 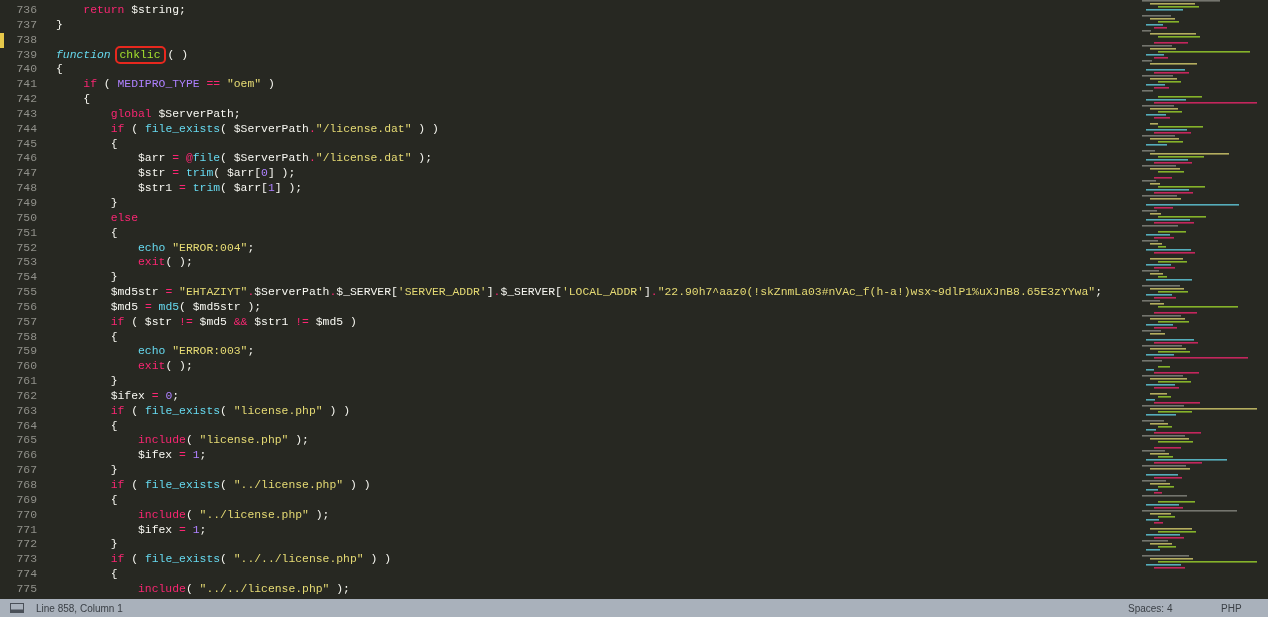 I want to click on line-number: 770, so click(x=26, y=515).